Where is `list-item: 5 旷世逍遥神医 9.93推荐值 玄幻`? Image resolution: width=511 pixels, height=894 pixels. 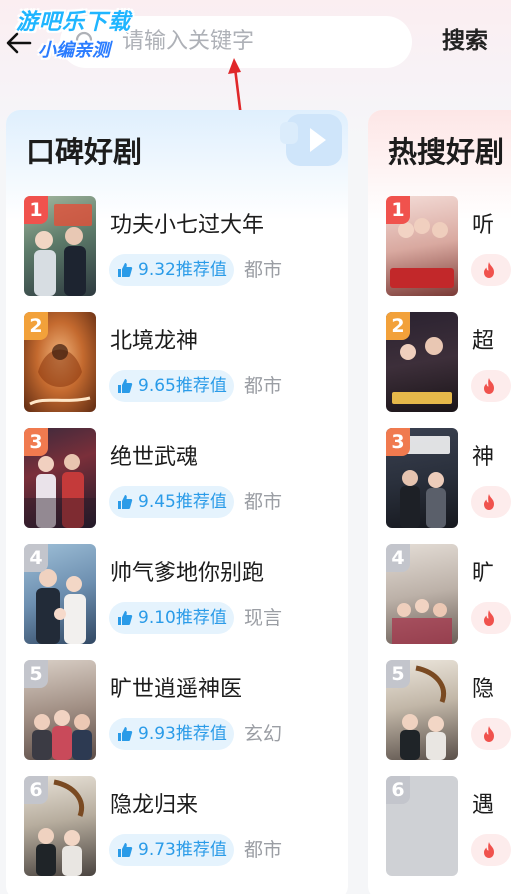 list-item: 5 旷世逍遥神医 9.93推荐值 玄幻 is located at coordinates (177, 712).